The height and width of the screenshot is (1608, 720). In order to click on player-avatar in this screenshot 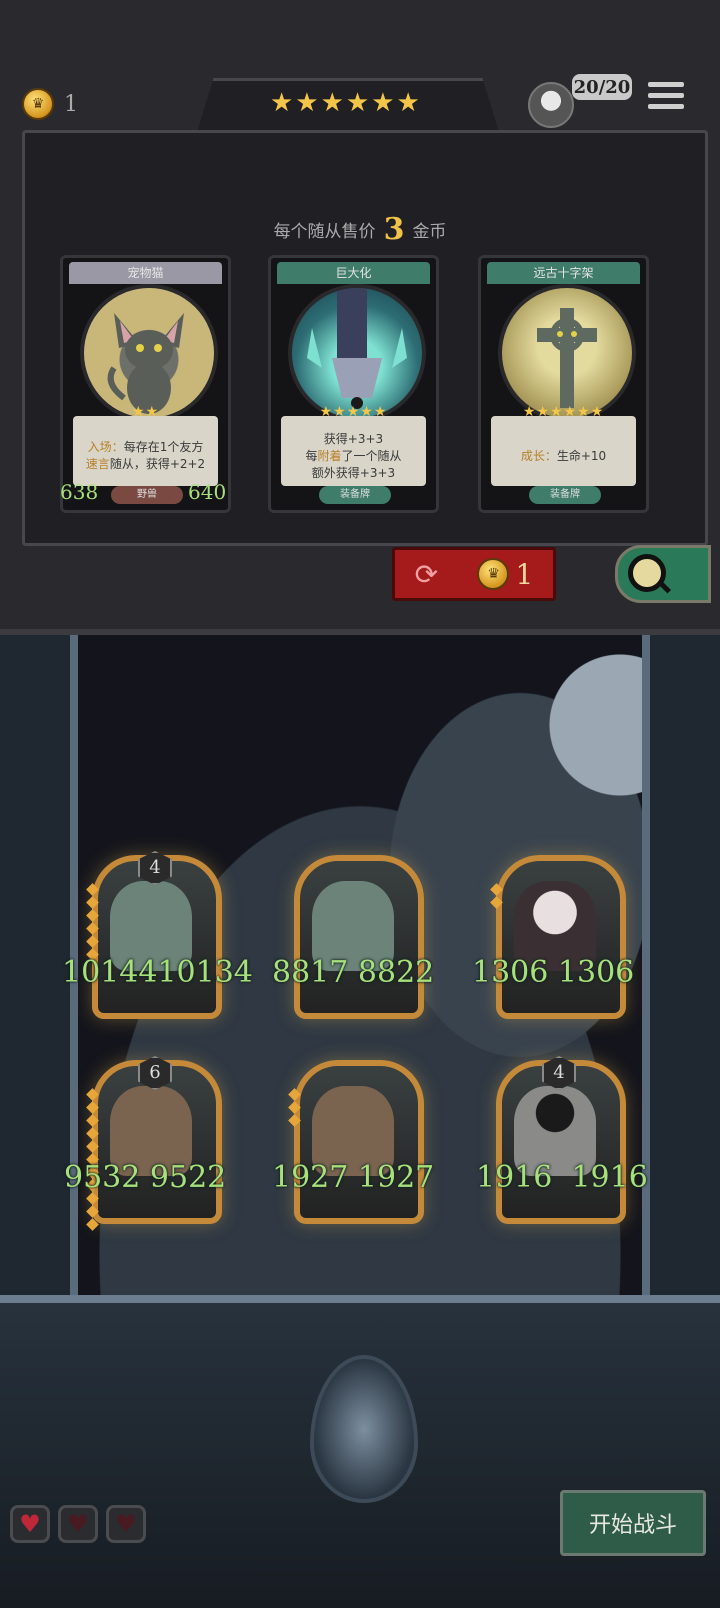, I will do `click(551, 105)`.